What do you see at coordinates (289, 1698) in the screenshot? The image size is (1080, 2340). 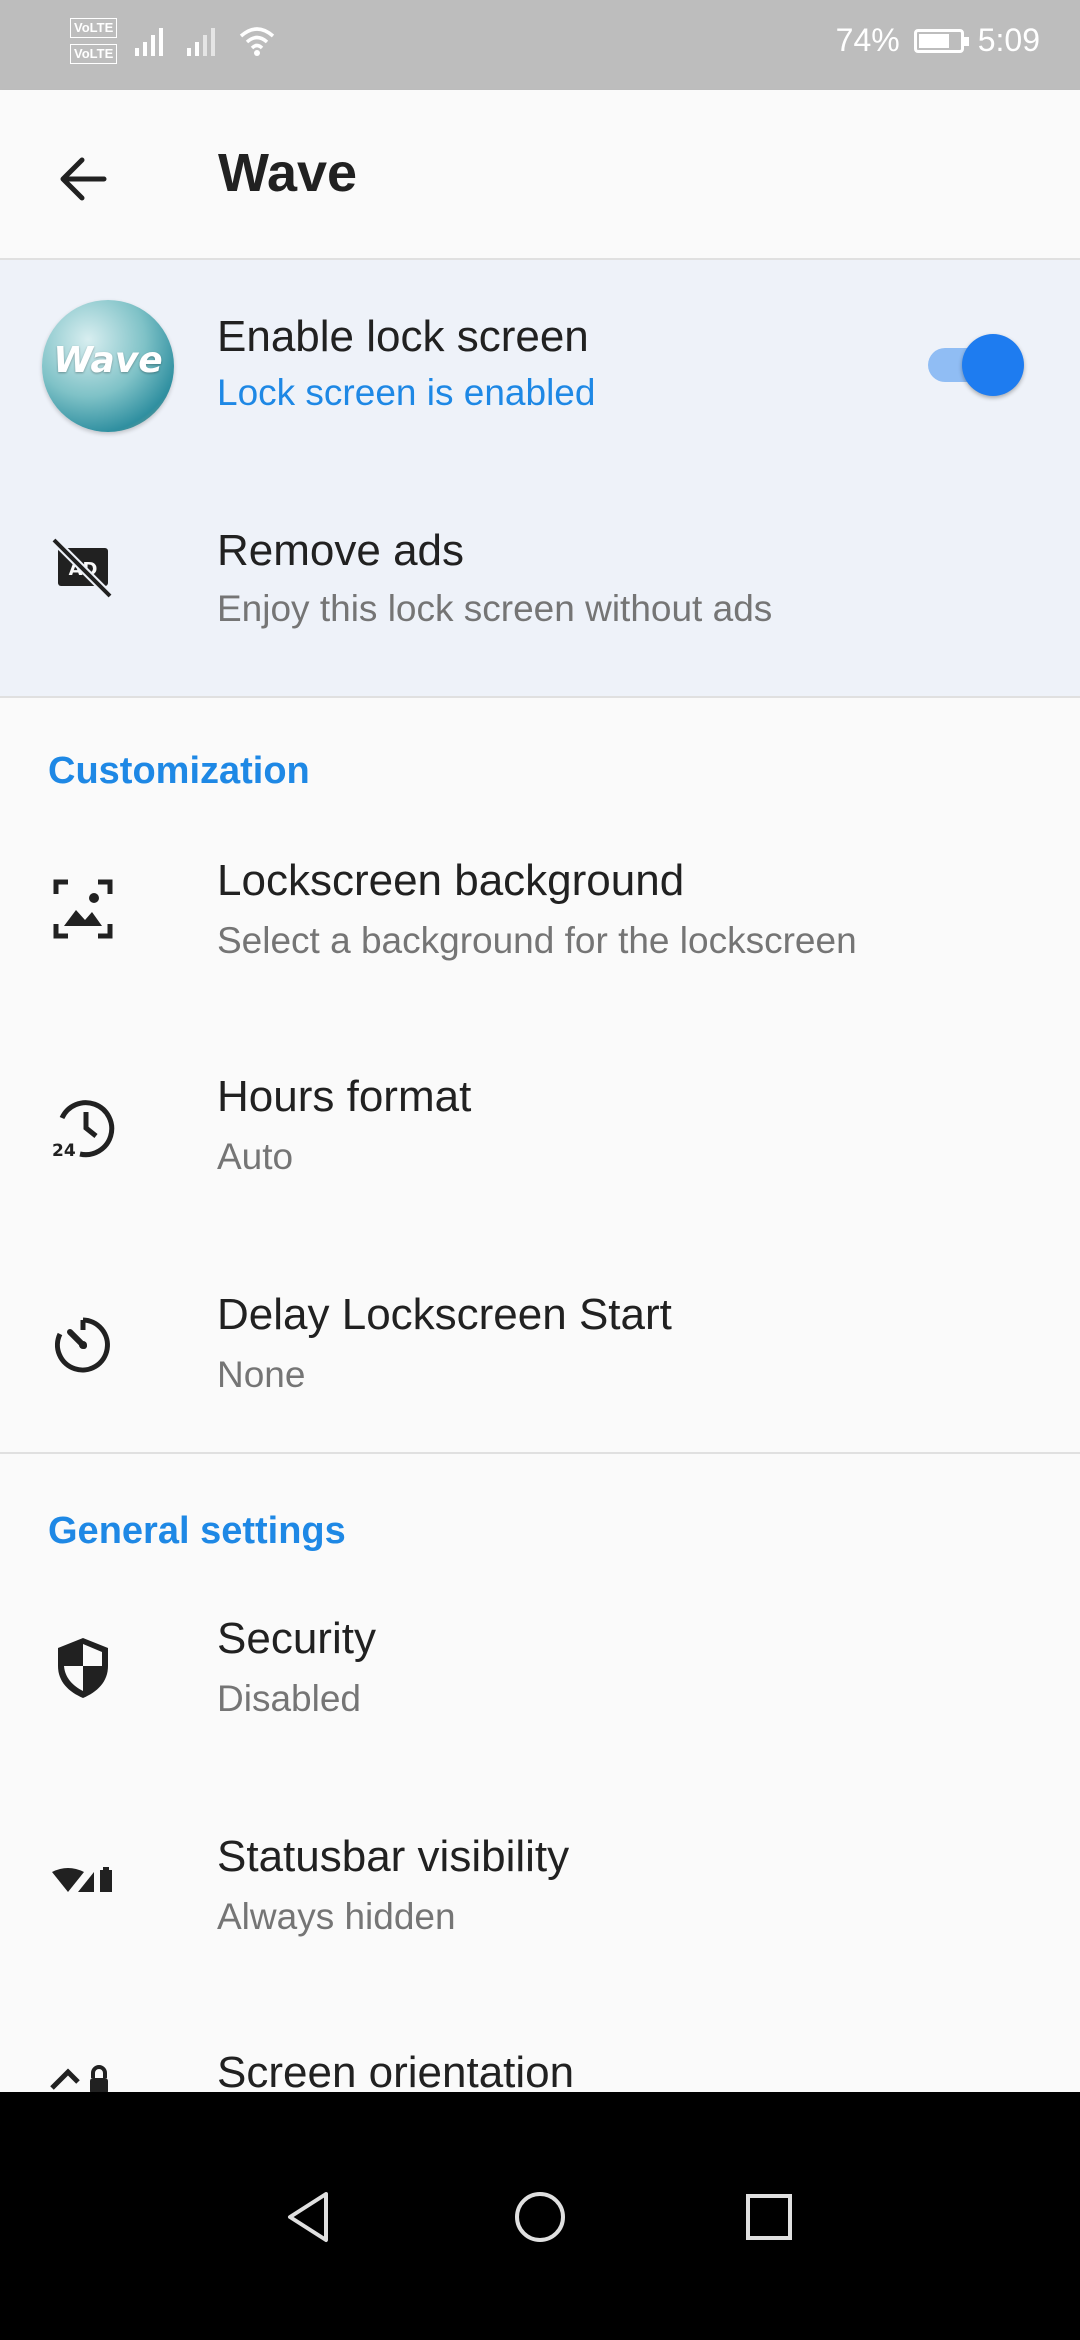 I see `security-subtitle: Disabled` at bounding box center [289, 1698].